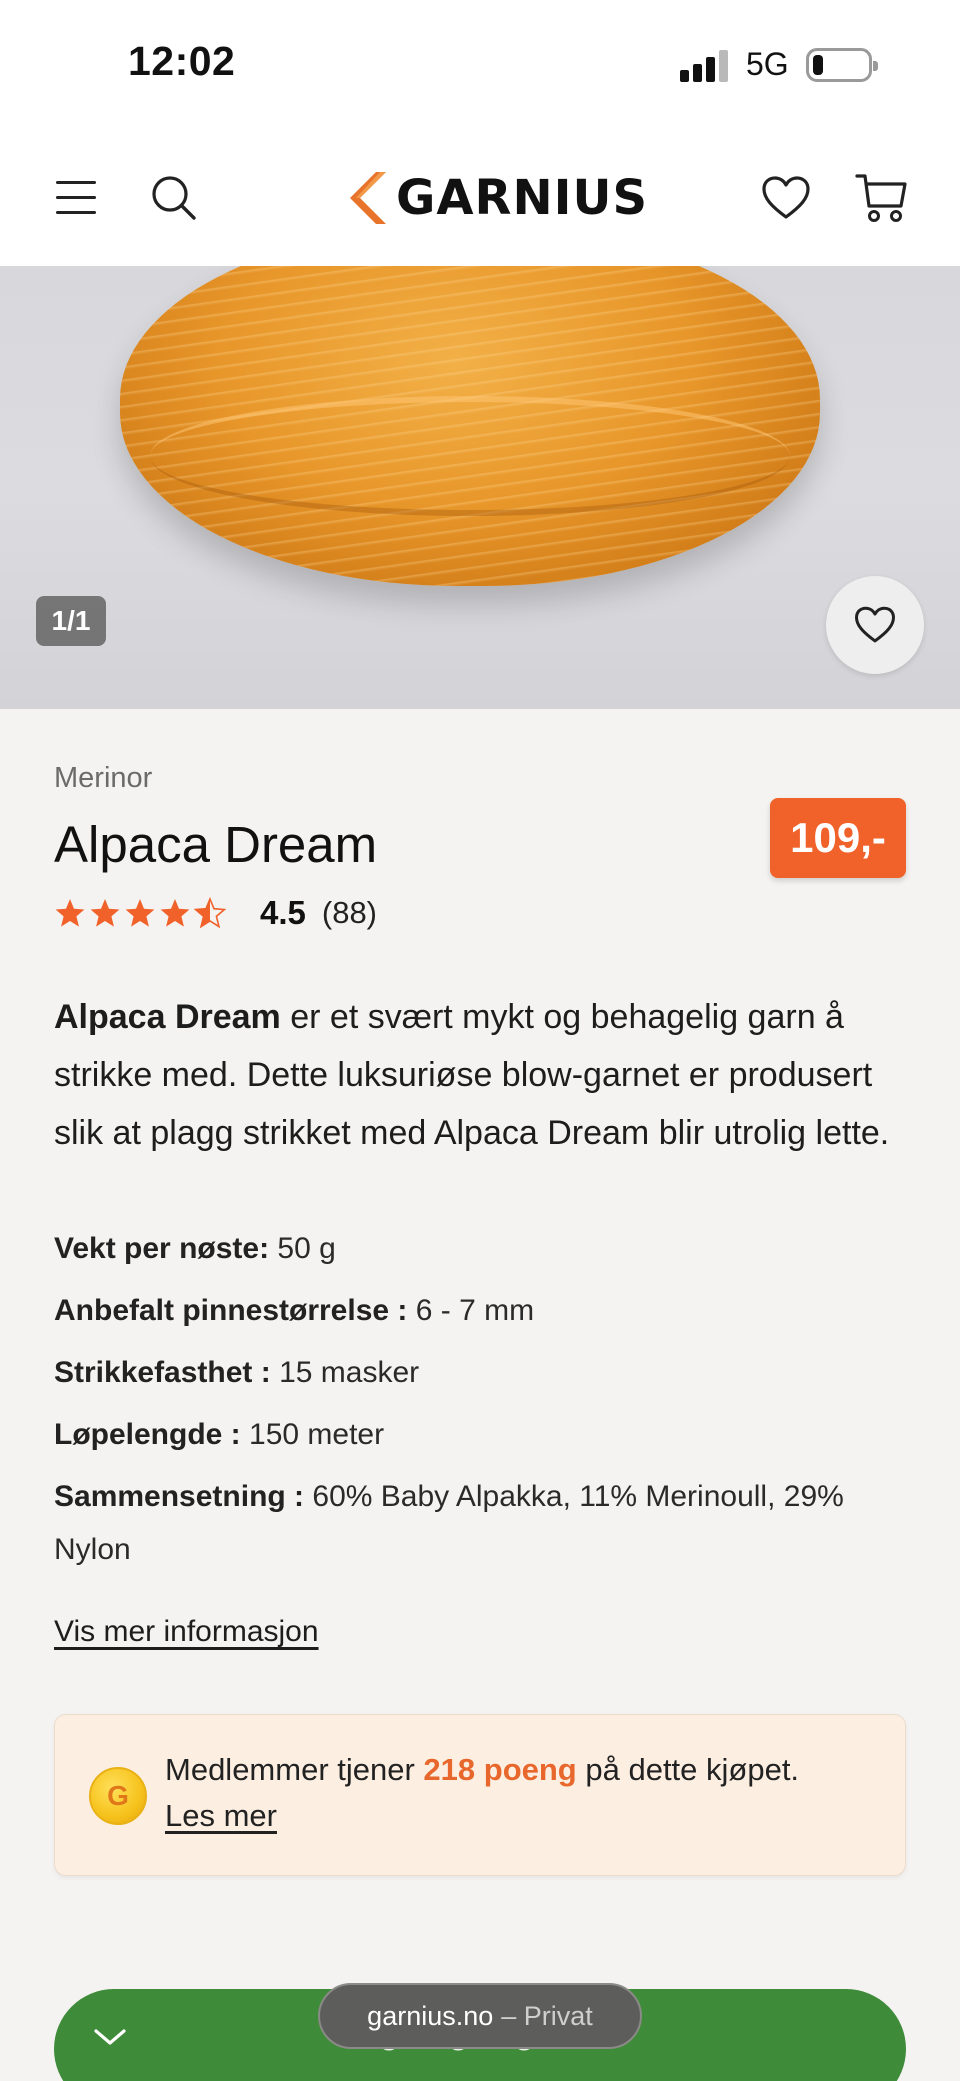 This screenshot has width=960, height=2081. Describe the element at coordinates (162, 1248) in the screenshot. I see `spec-label: Vekt per nøste:` at that location.